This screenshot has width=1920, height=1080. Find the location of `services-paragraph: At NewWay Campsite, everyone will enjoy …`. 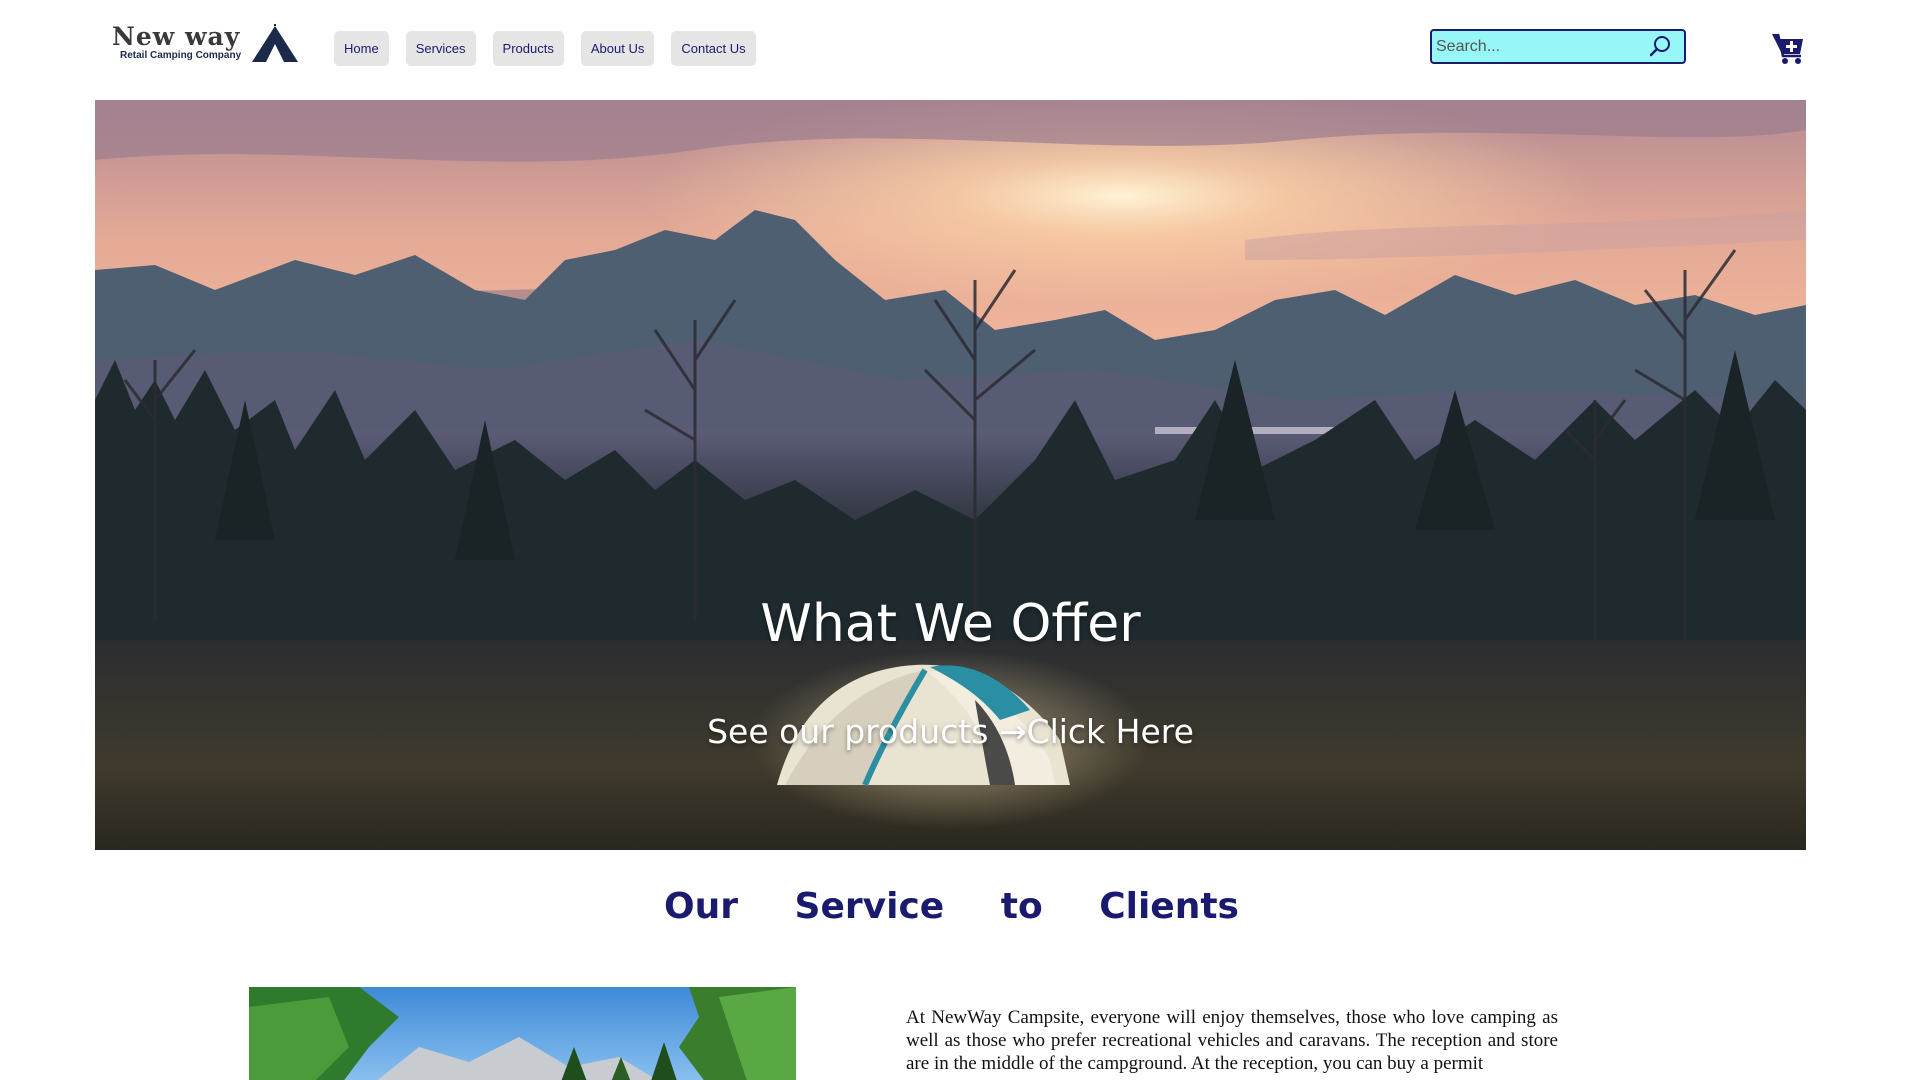

services-paragraph: At NewWay Campsite, everyone will enjoy … is located at coordinates (1232, 1040).